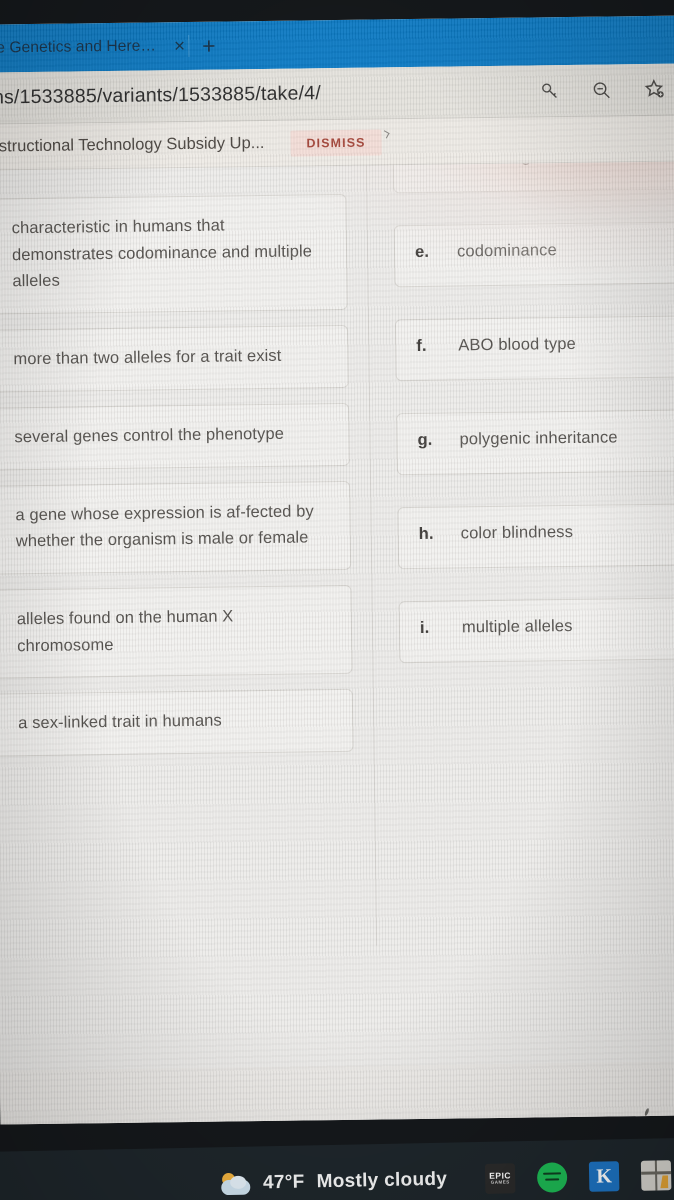  I want to click on answer-option: g. polygenic inheritance, so click(535, 442).